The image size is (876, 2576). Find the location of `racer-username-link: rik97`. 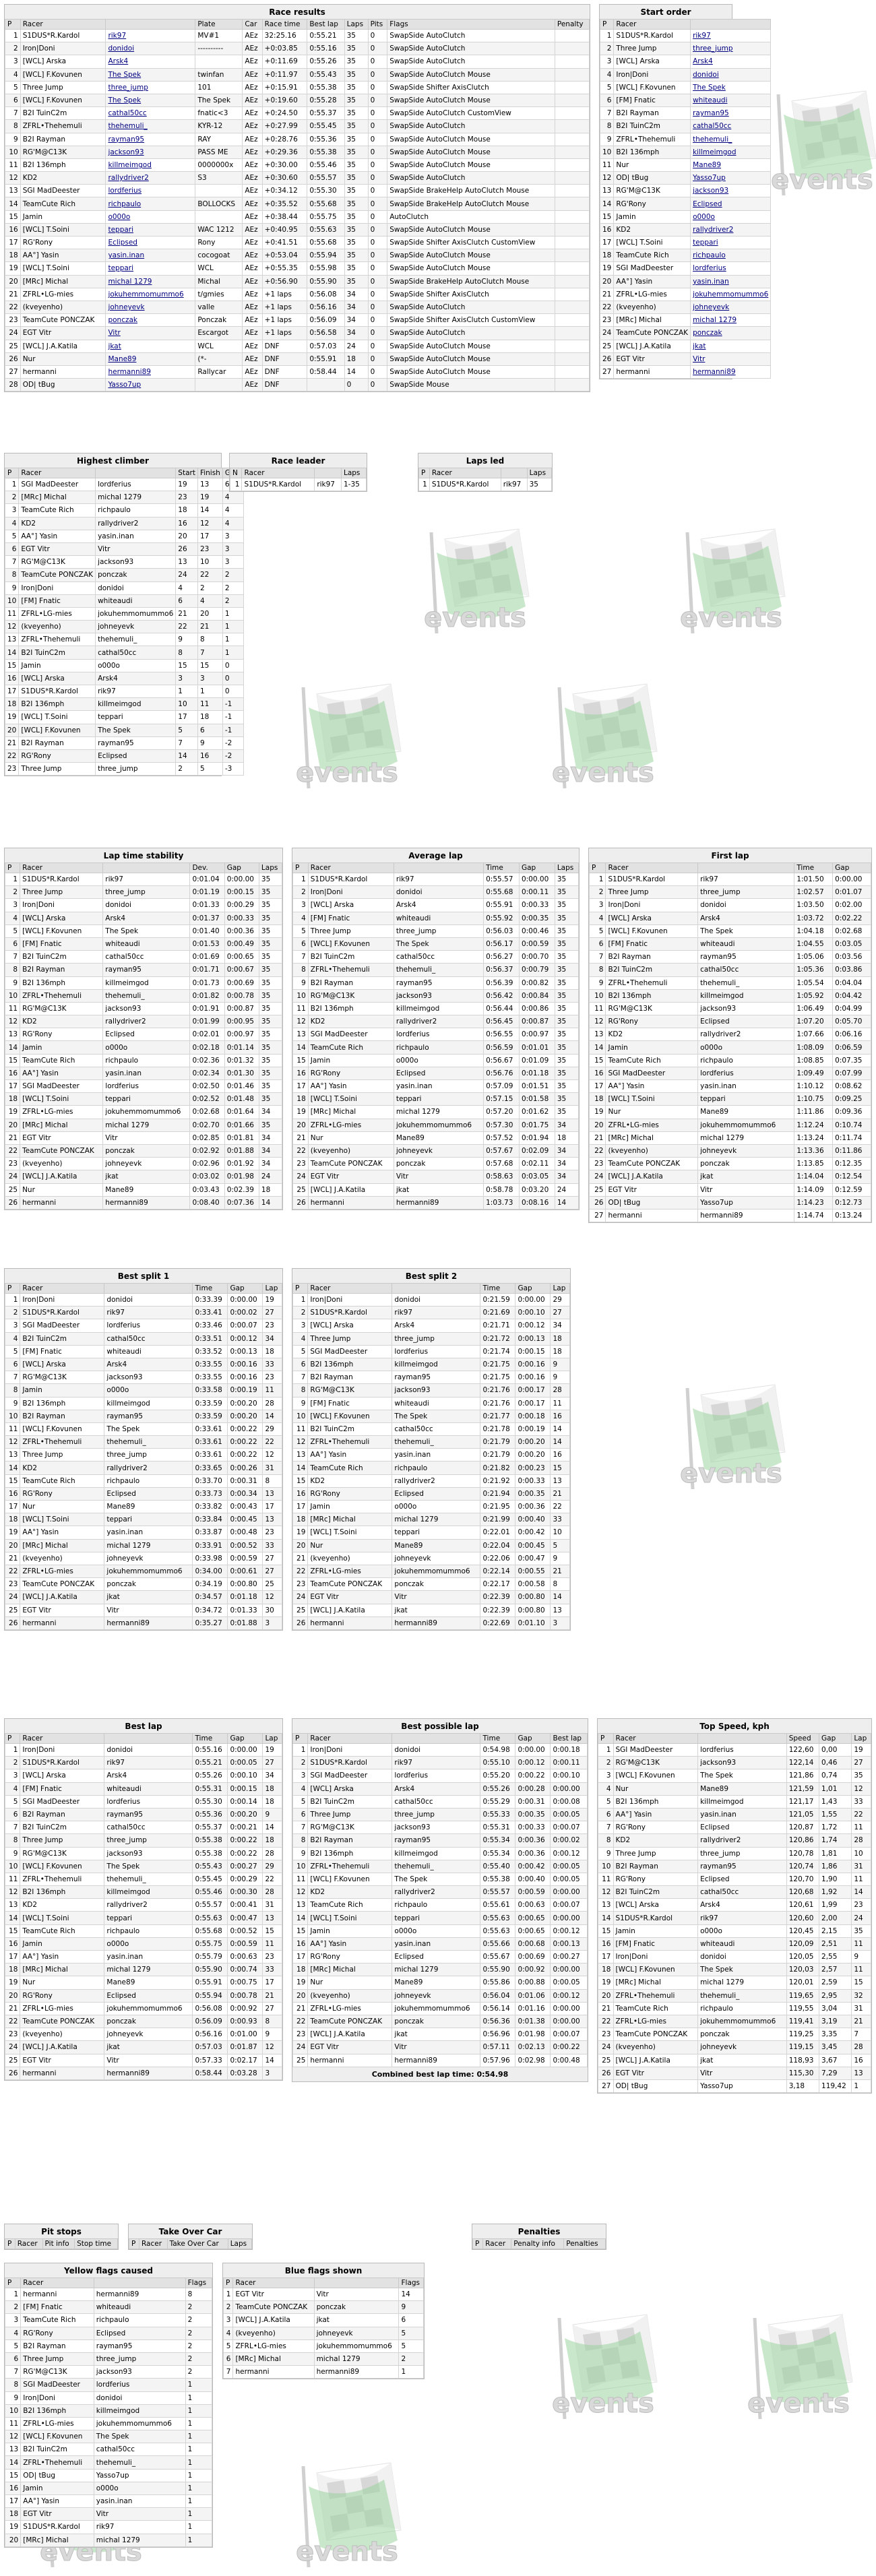

racer-username-link: rik97 is located at coordinates (438, 879).